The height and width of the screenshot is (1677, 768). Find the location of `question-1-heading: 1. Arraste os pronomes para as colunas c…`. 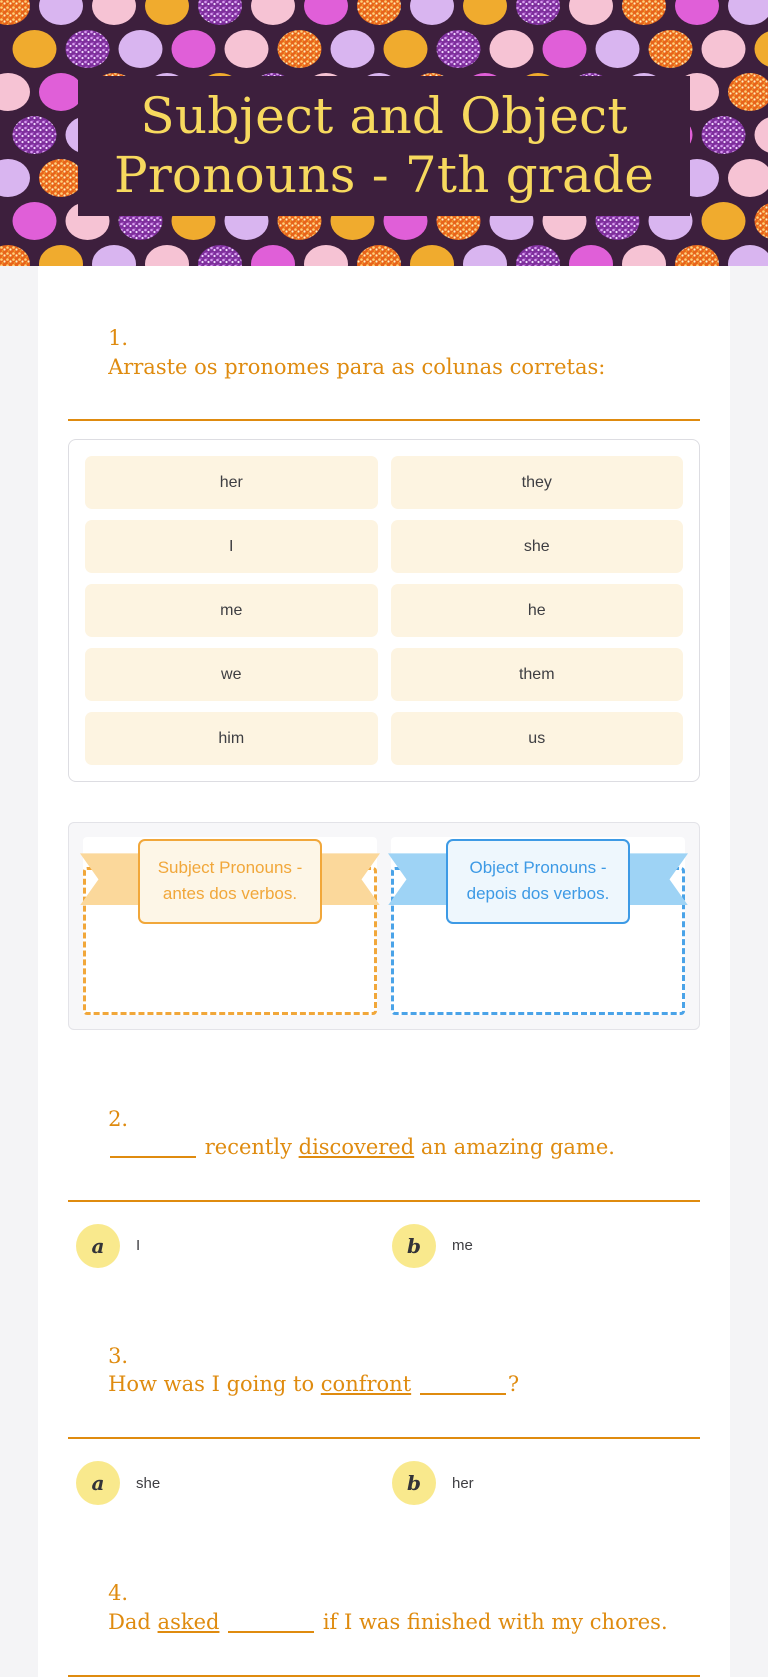

question-1-heading: 1. Arraste os pronomes para as colunas c… is located at coordinates (384, 358).